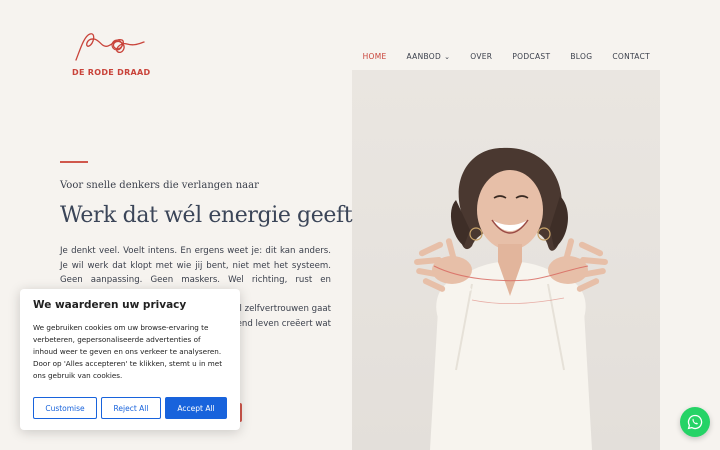  Describe the element at coordinates (196, 408) in the screenshot. I see `accept-all-button: Accept All` at that location.